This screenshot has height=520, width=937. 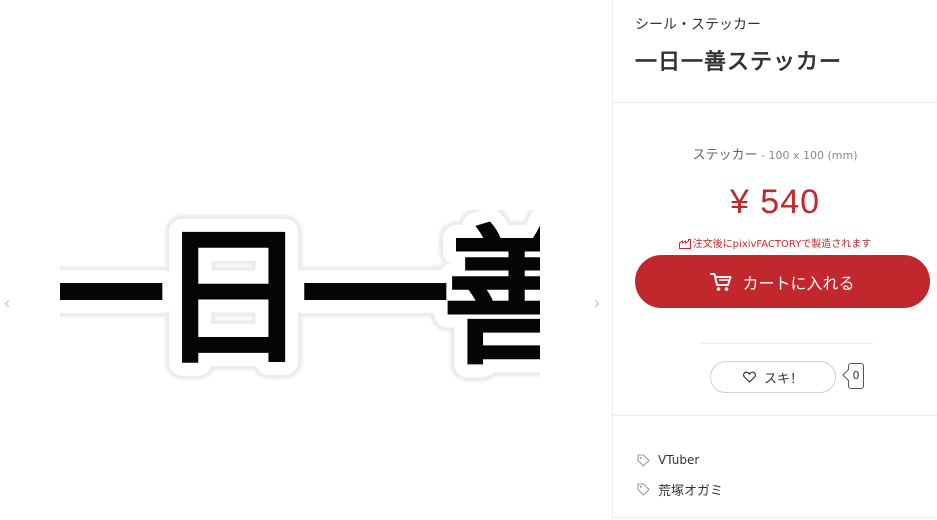 What do you see at coordinates (856, 376) in the screenshot?
I see `like-count: 0` at bounding box center [856, 376].